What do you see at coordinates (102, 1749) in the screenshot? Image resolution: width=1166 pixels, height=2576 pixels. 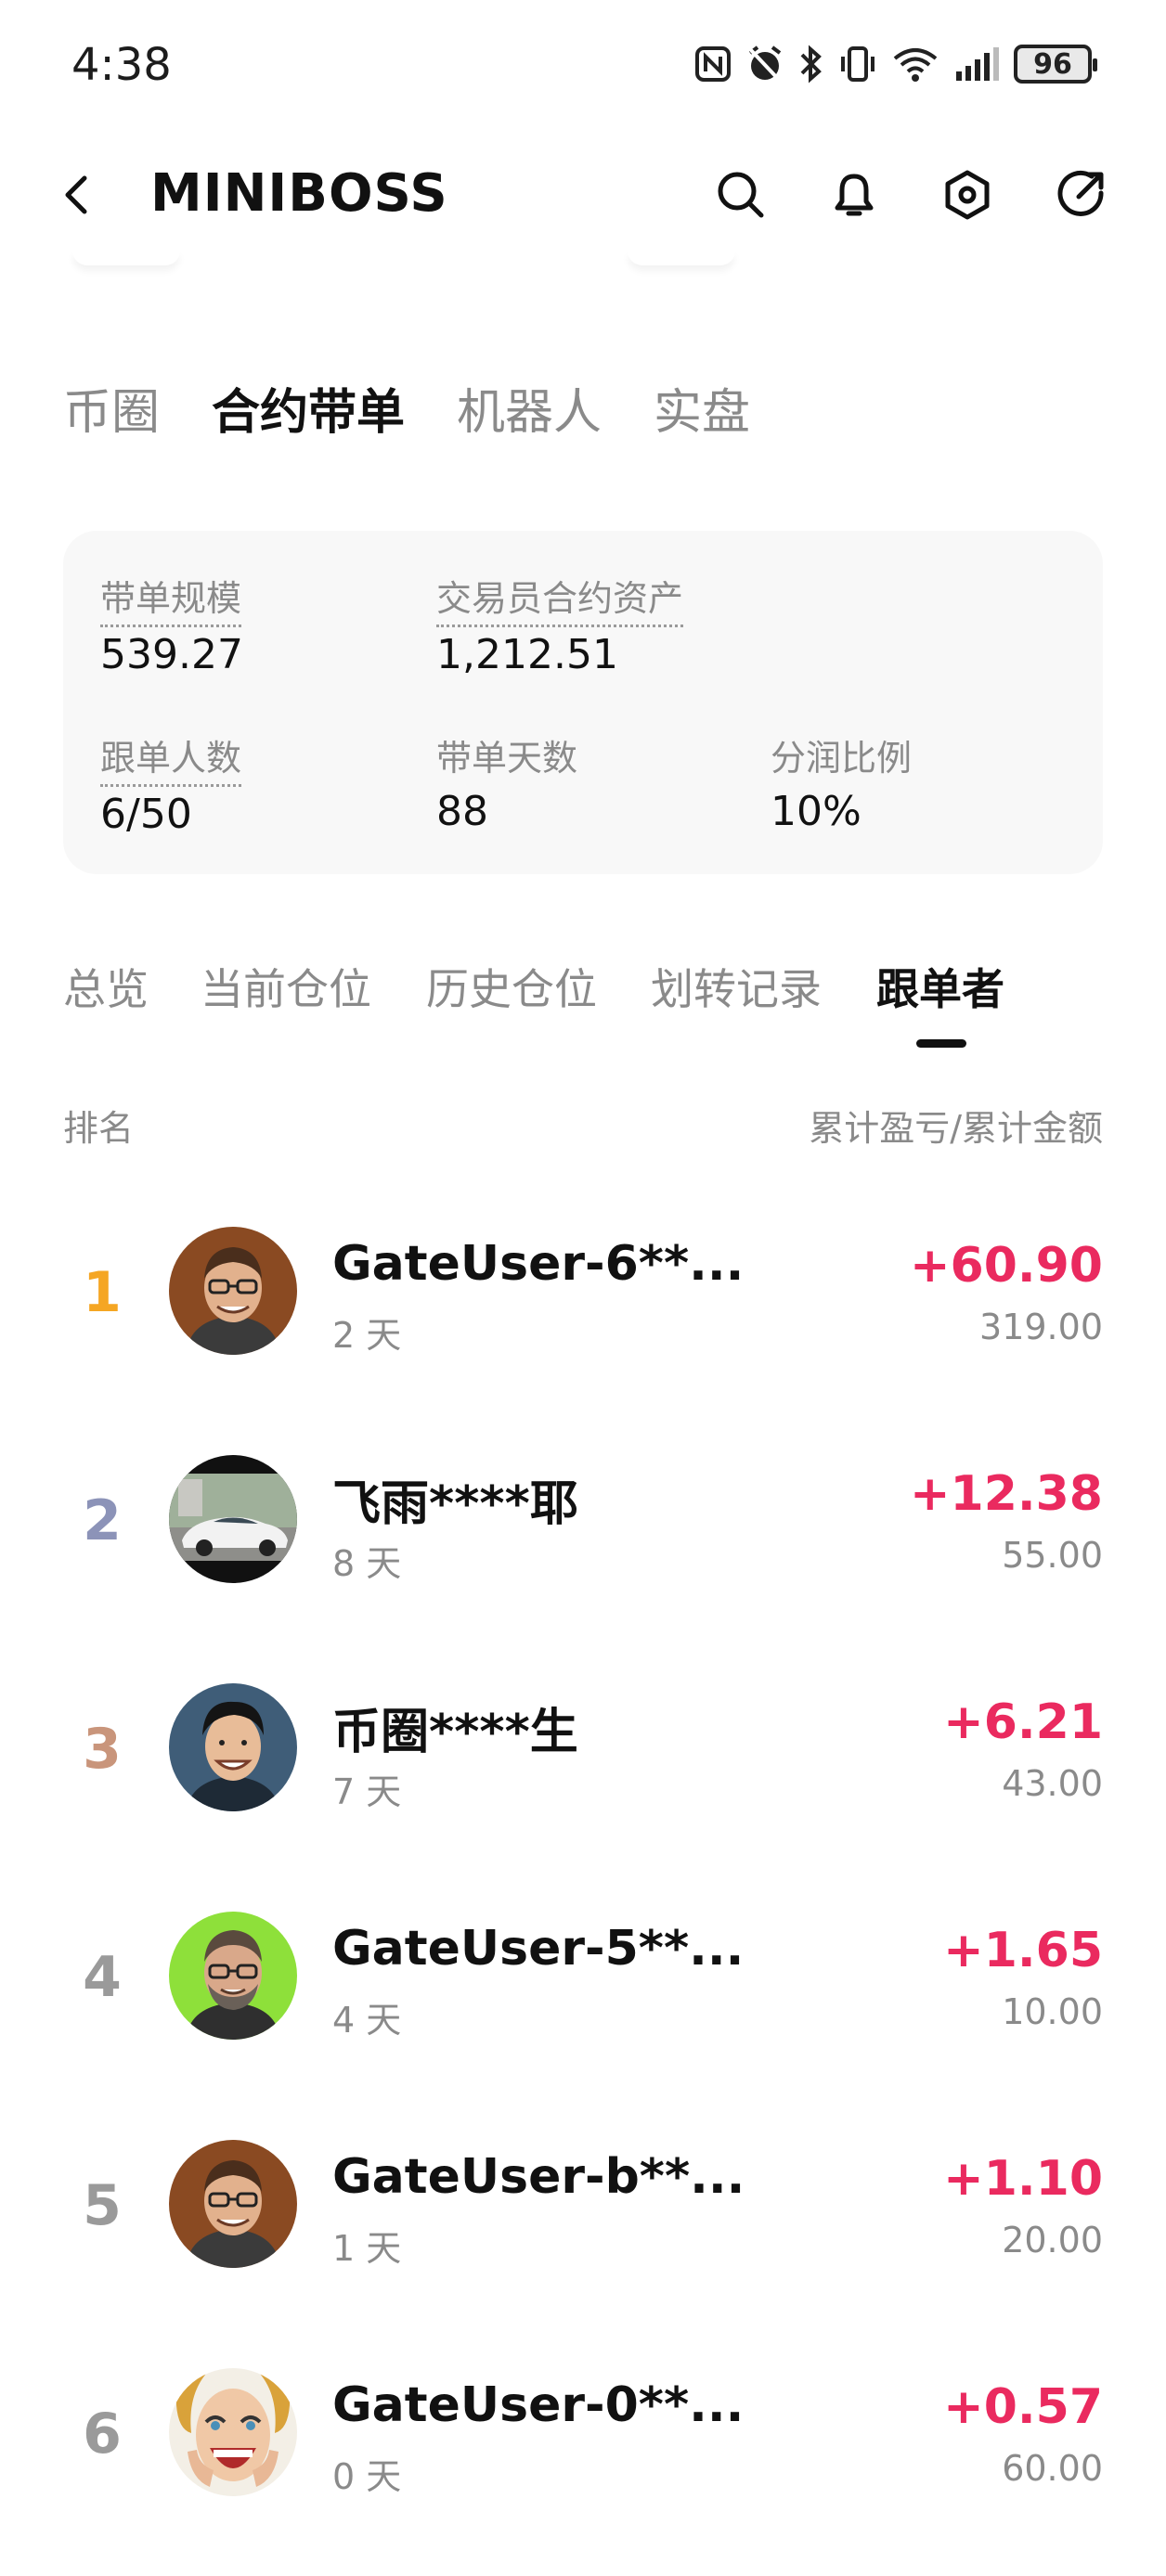 I see `rank-number: 3` at bounding box center [102, 1749].